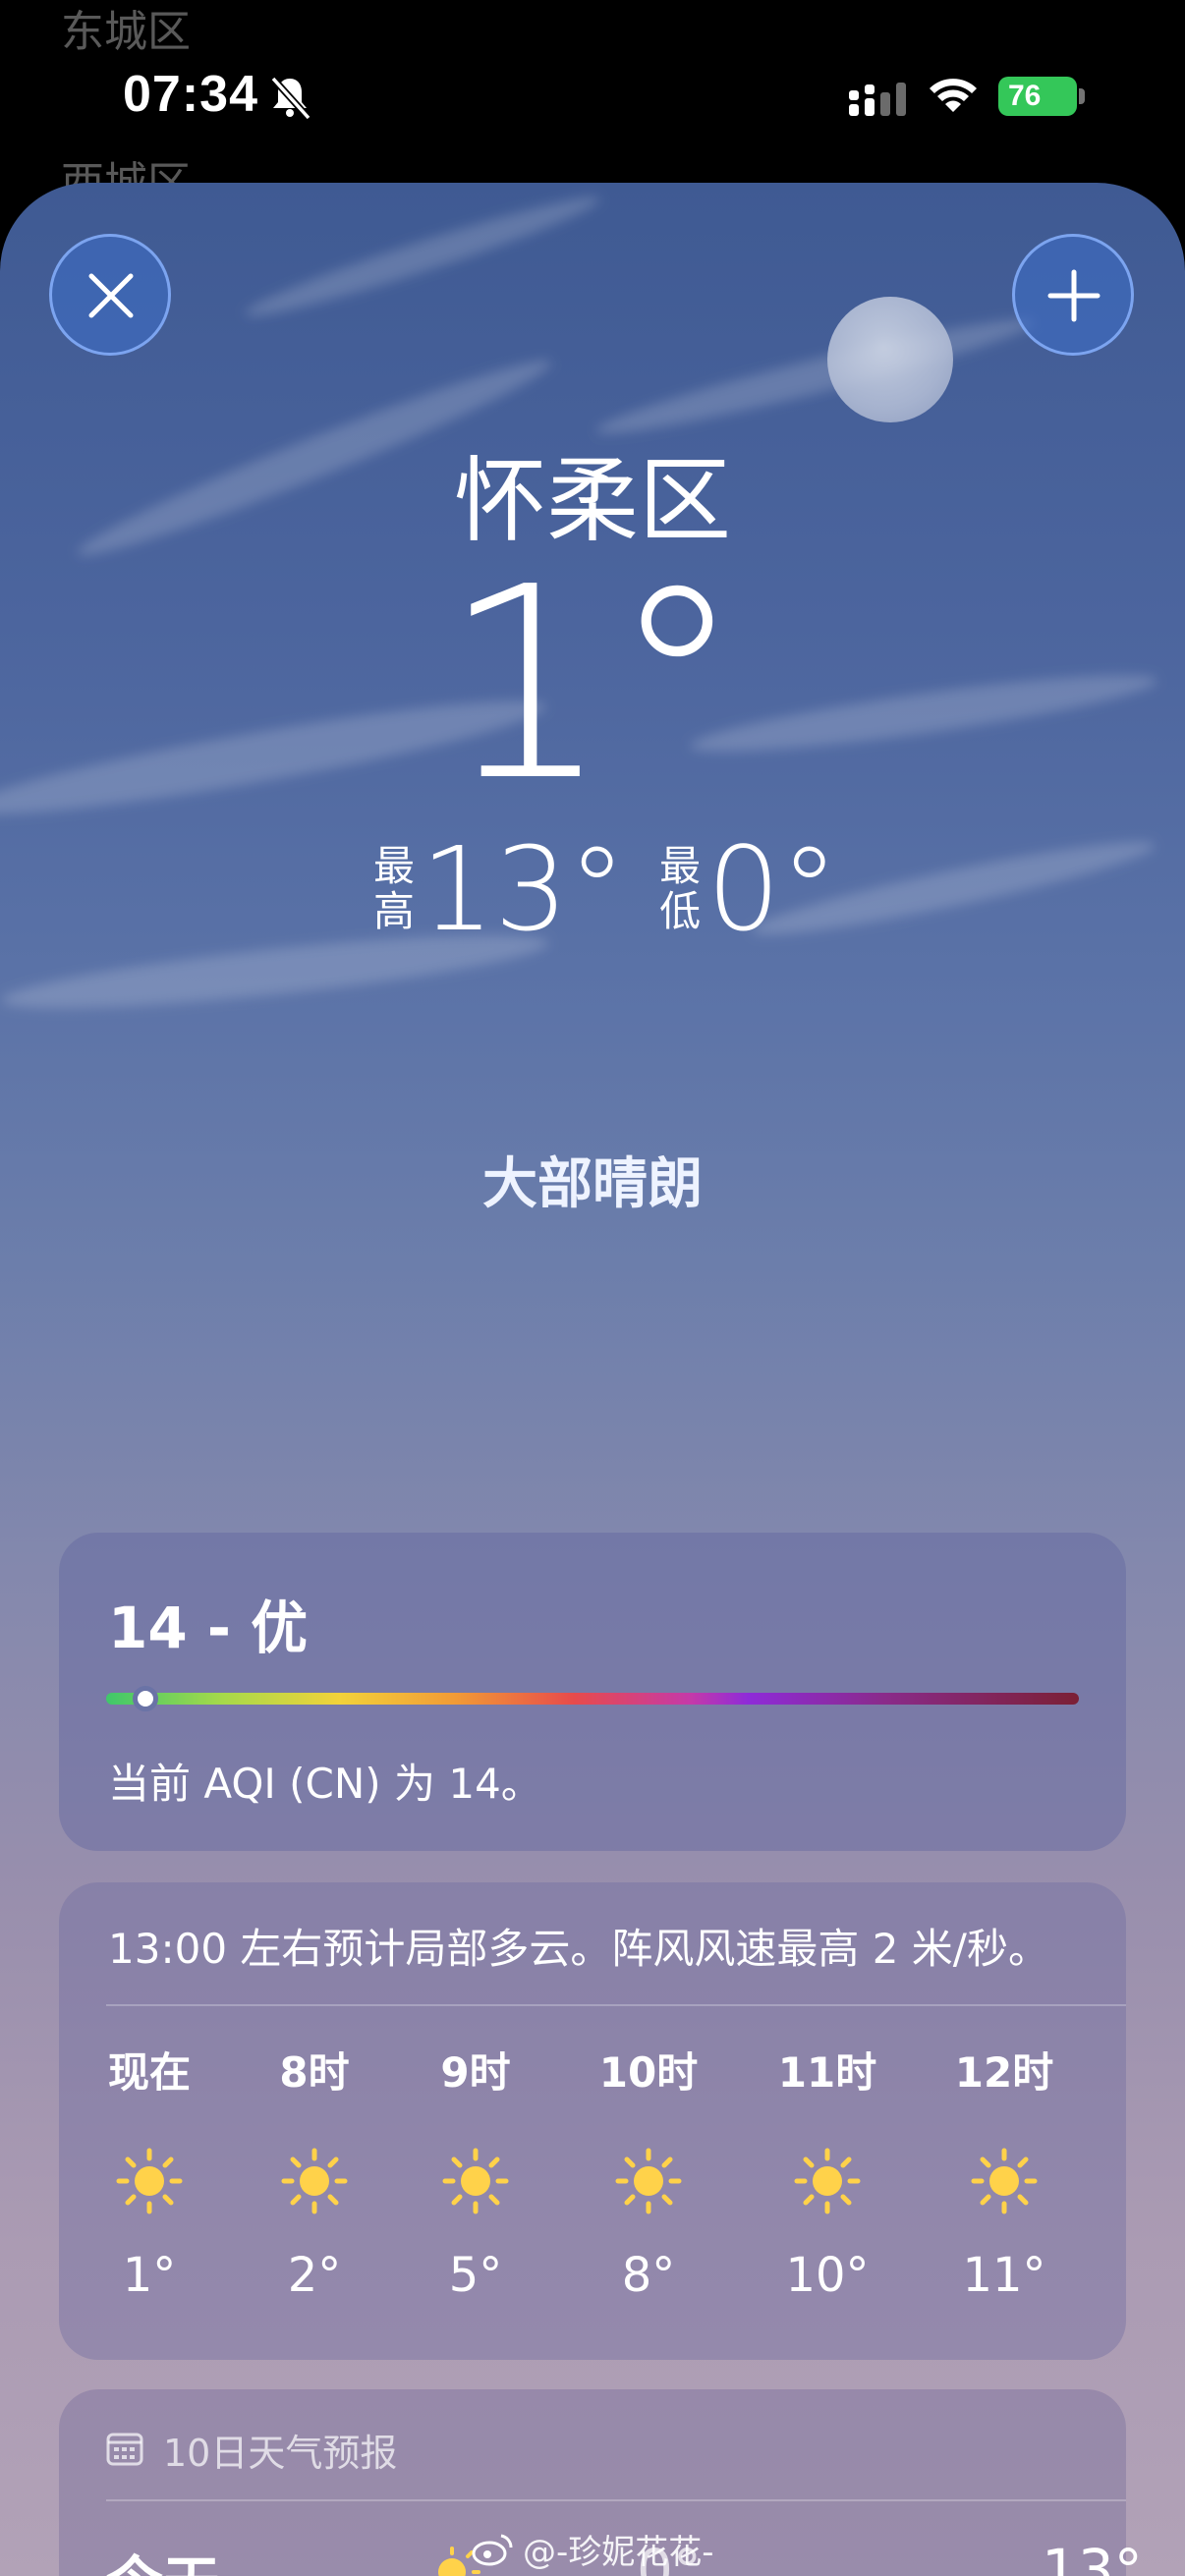 Image resolution: width=1185 pixels, height=2576 pixels. Describe the element at coordinates (163, 2556) in the screenshot. I see `forecast-day-label: 今天` at that location.